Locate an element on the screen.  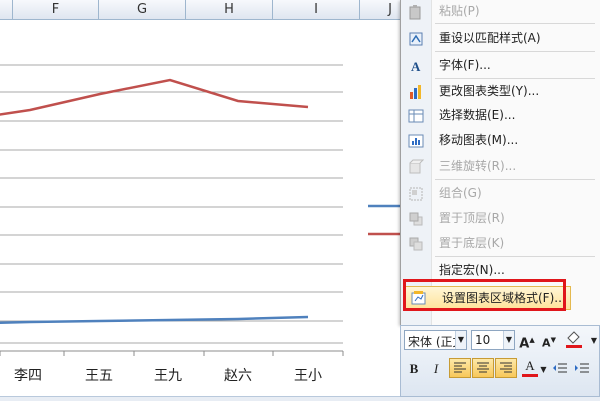
menu-item-group: 组合(G) is located at coordinates (500, 193).